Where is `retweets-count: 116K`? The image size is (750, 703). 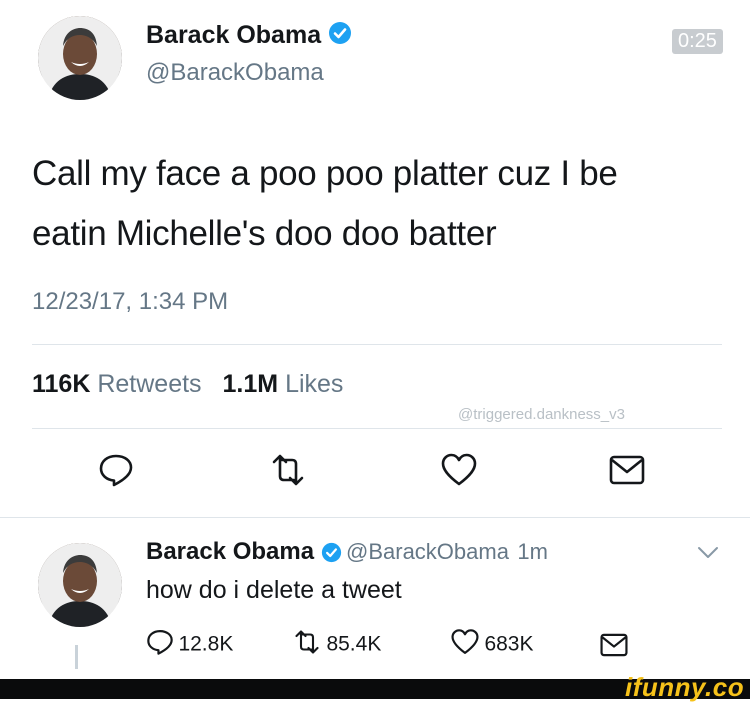
retweets-count: 116K is located at coordinates (61, 384).